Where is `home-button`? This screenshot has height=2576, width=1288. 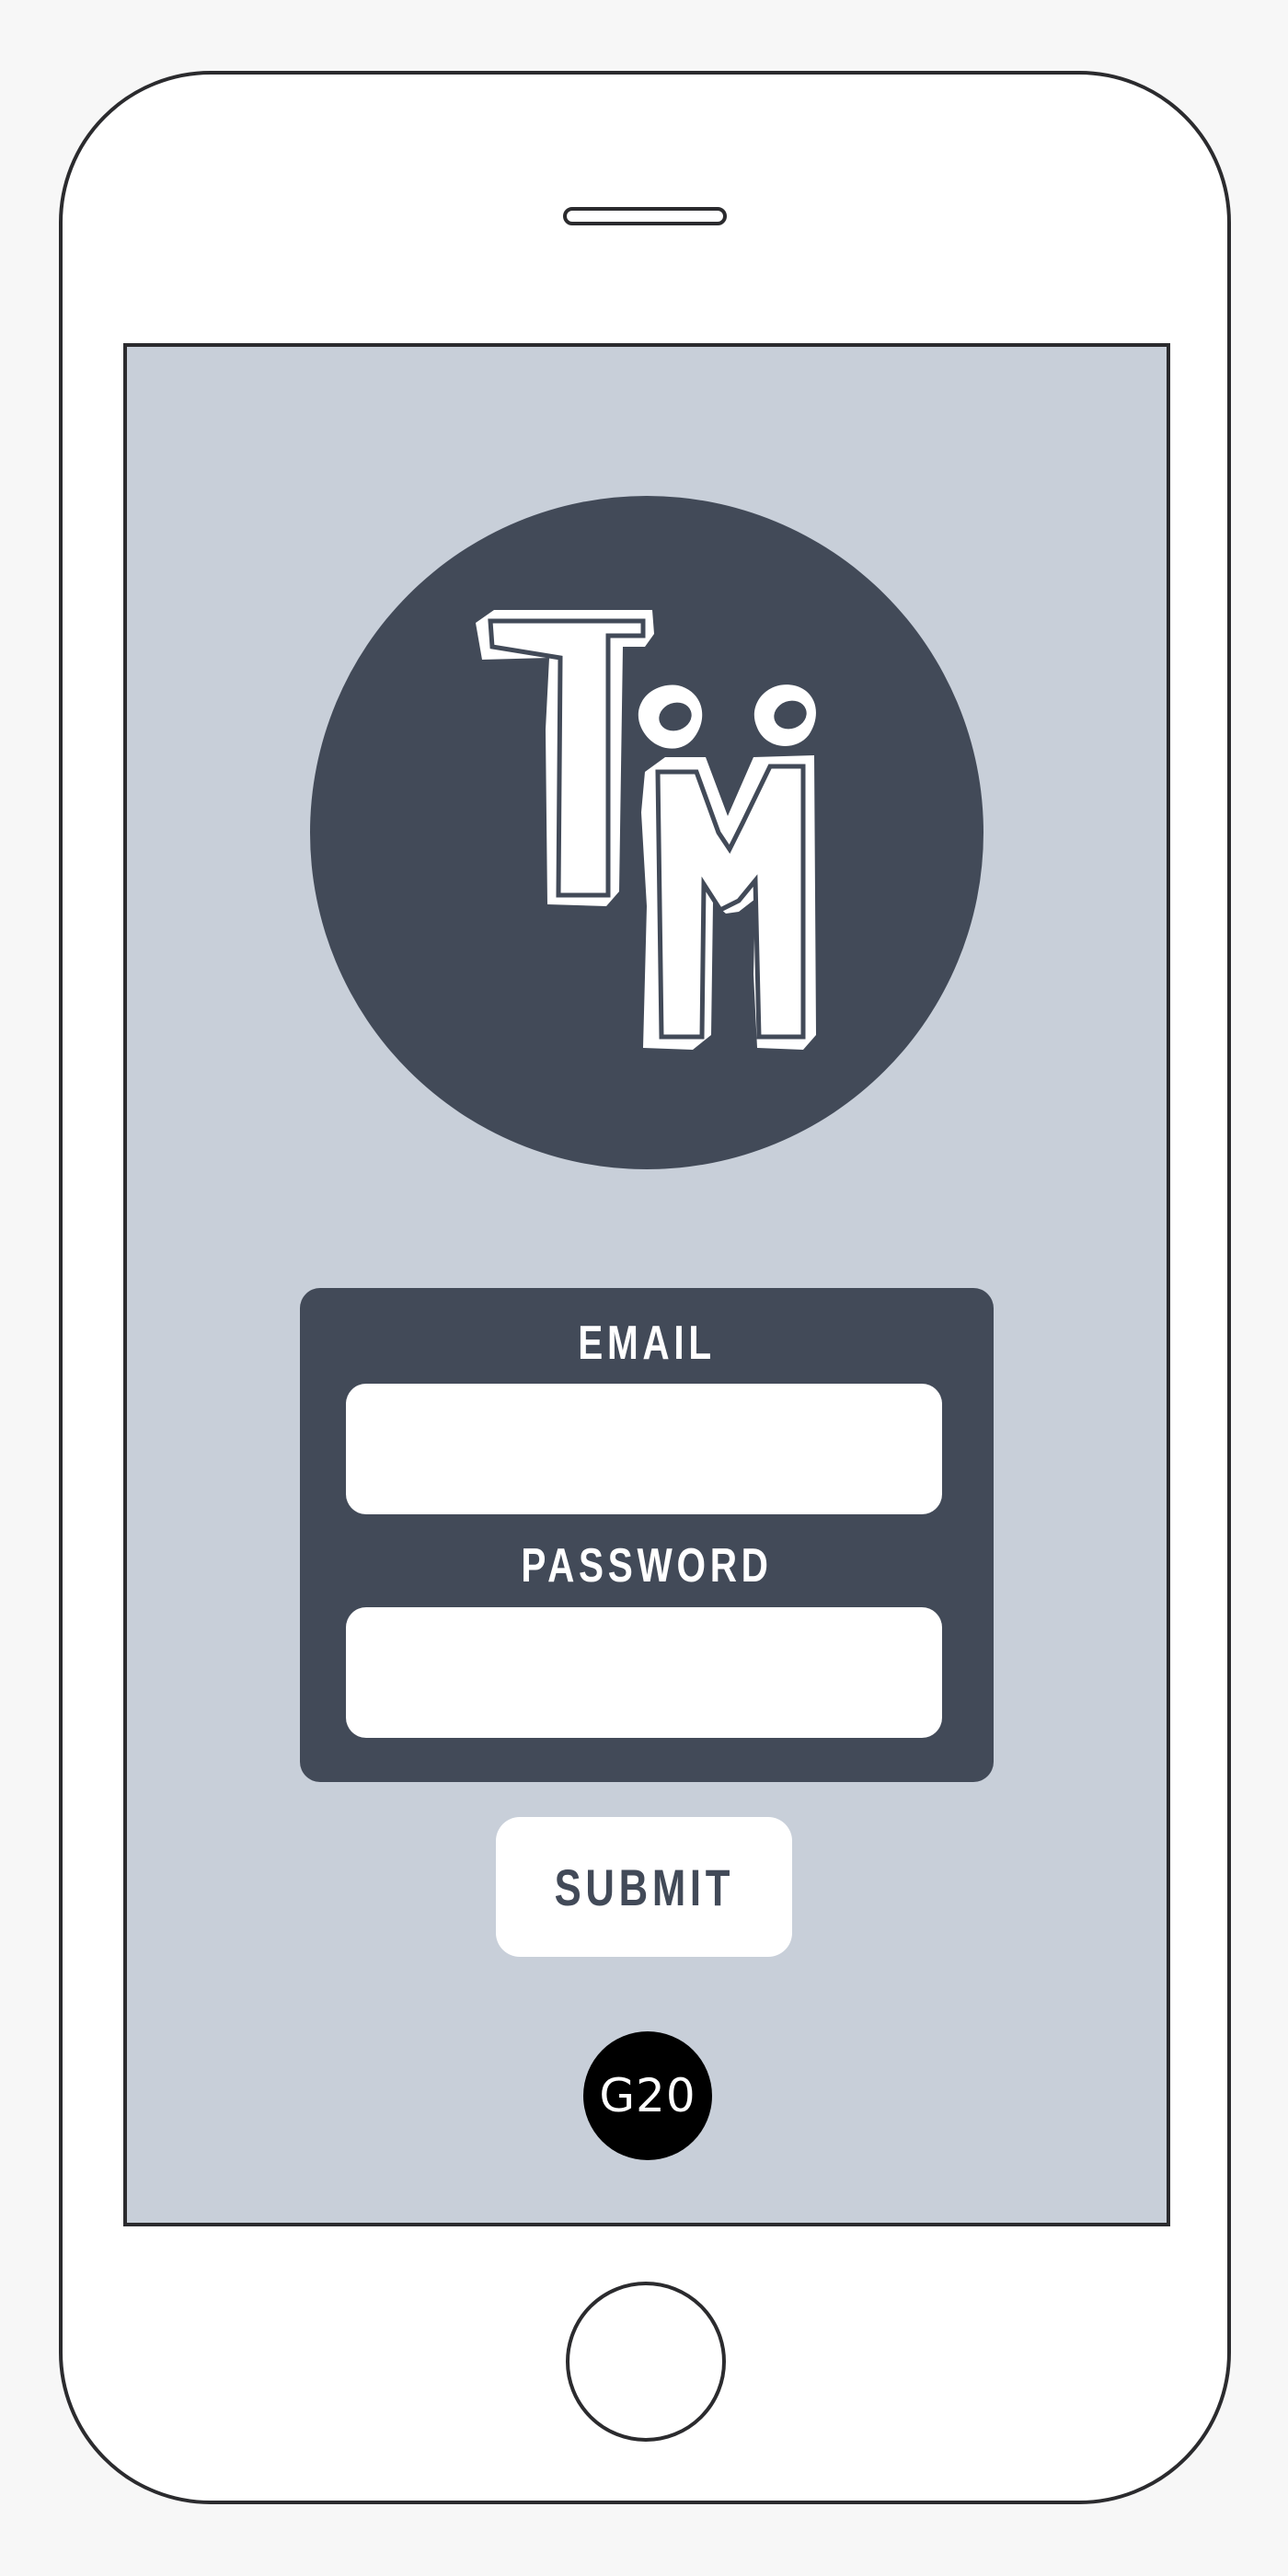 home-button is located at coordinates (646, 2362).